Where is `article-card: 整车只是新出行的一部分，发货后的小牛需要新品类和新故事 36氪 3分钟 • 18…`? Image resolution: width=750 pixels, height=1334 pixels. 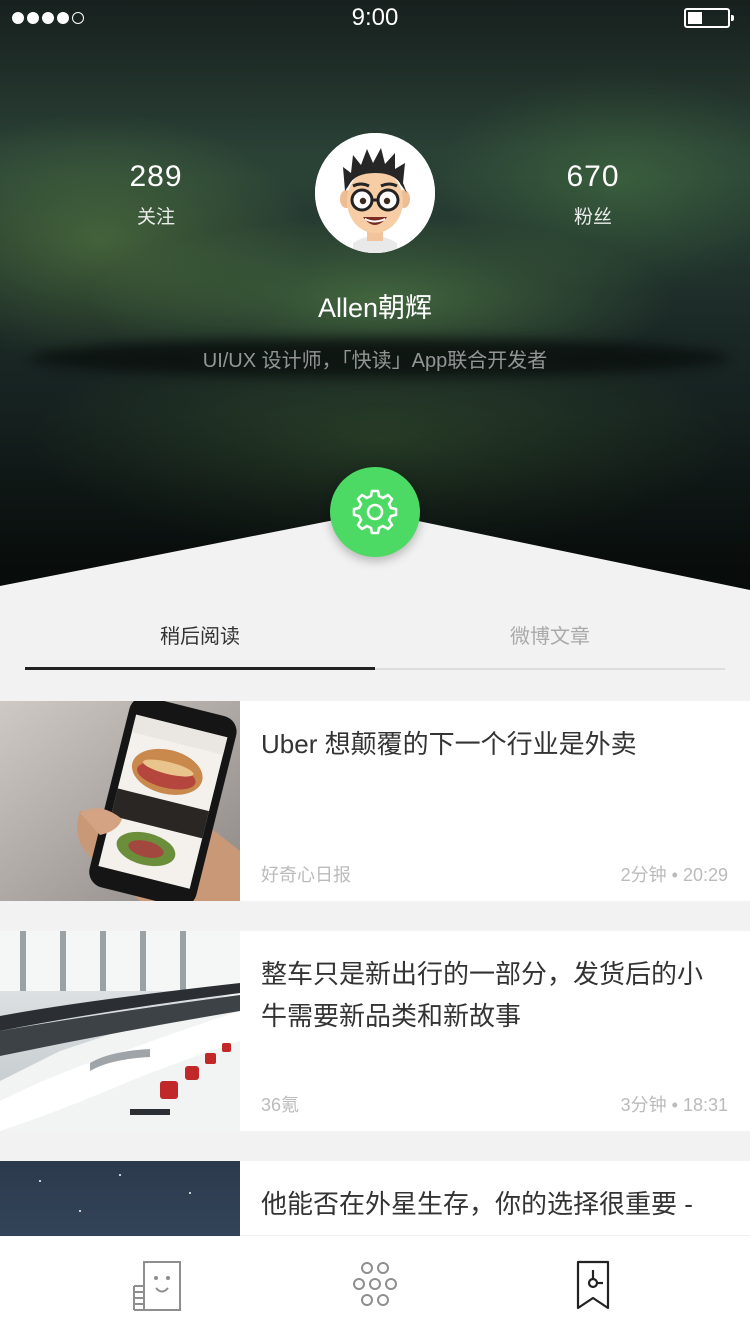 article-card: 整车只是新出行的一部分，发货后的小牛需要新品类和新故事 36氪 3分钟 • 18… is located at coordinates (375, 1031).